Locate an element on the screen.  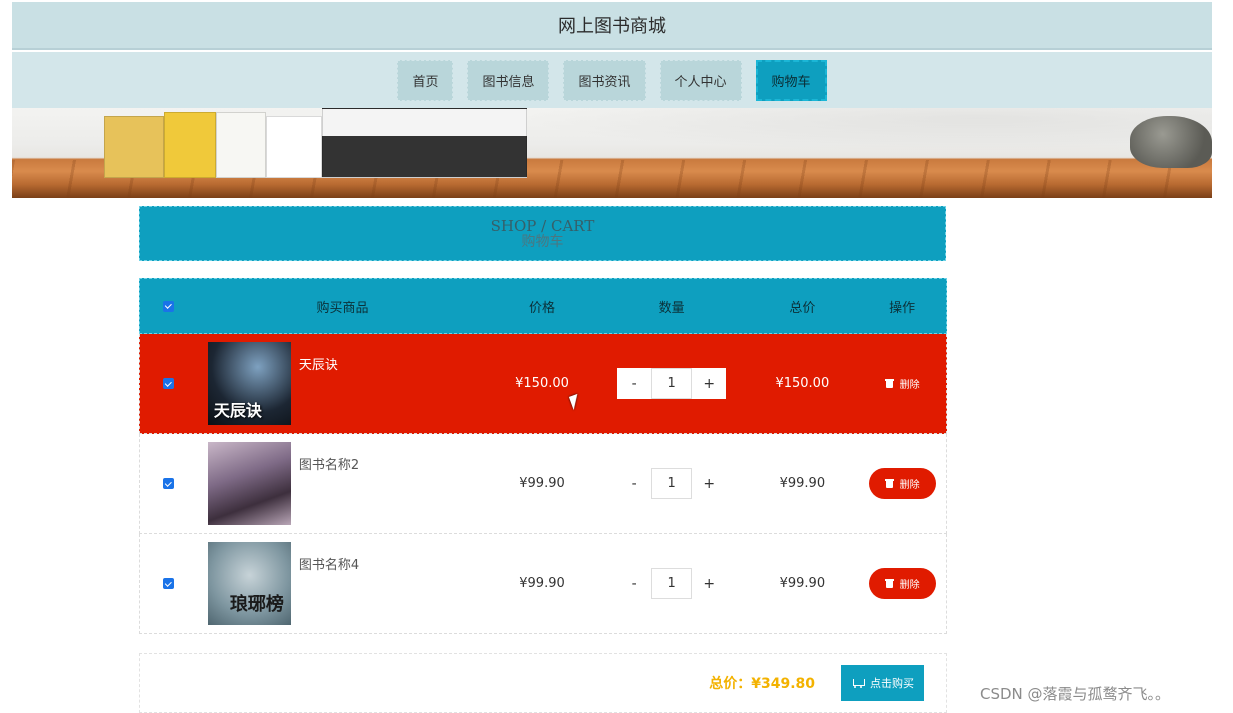
nav-item-book-news: 图书资讯 is located at coordinates (604, 80).